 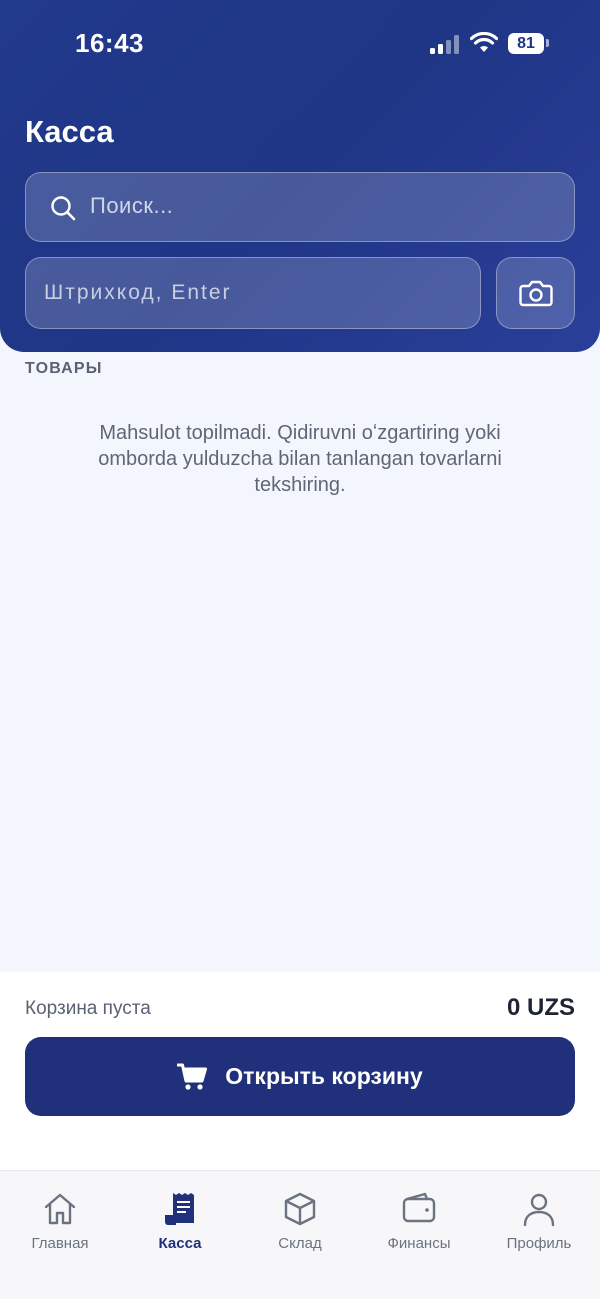 I want to click on open-cart-button: Открыть корзину, so click(x=300, y=1076).